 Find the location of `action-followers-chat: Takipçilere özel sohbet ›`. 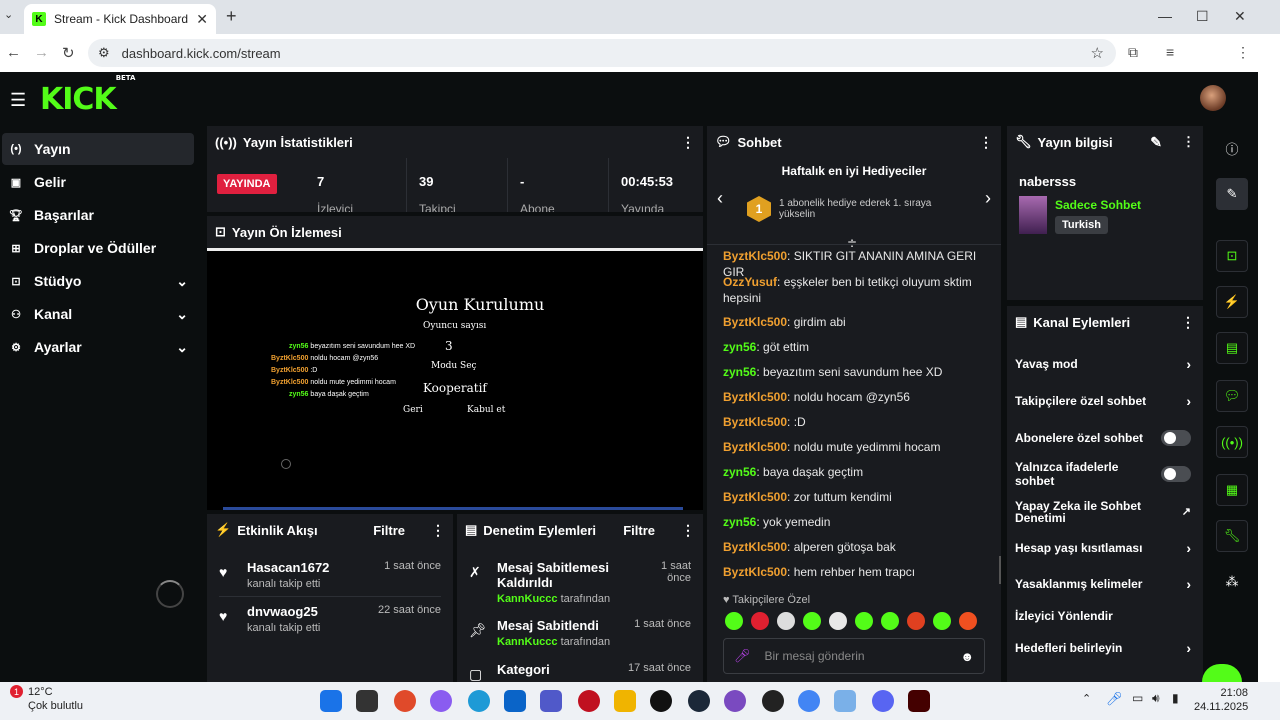

action-followers-chat: Takipçilere özel sohbet › is located at coordinates (1103, 401).